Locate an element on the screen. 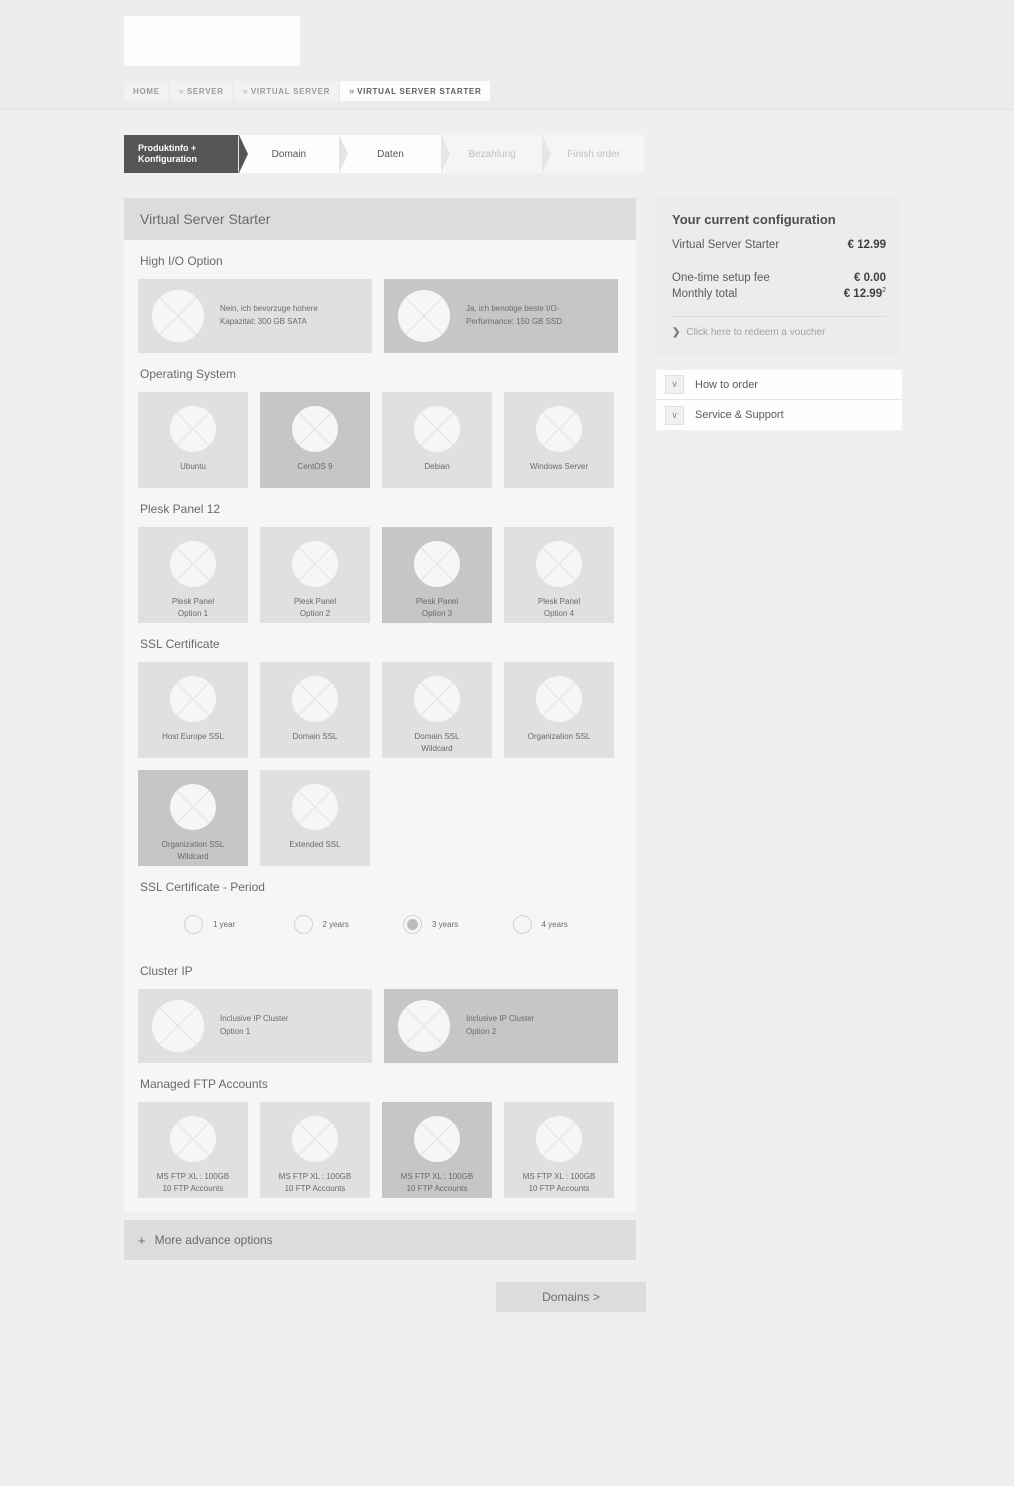 Image resolution: width=1014 pixels, height=1486 pixels. option-tile-label: Ubuntu is located at coordinates (193, 466).